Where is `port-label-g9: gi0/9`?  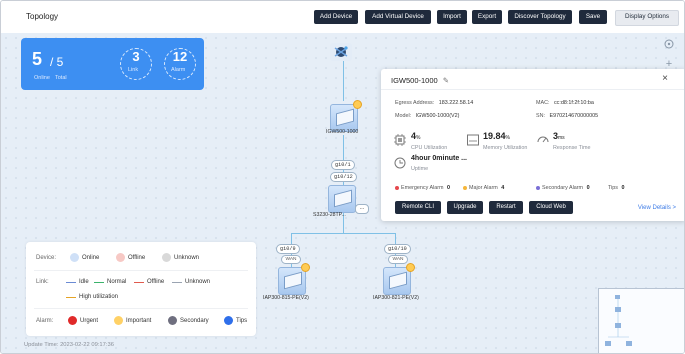 port-label-g9: gi0/9 is located at coordinates (288, 249).